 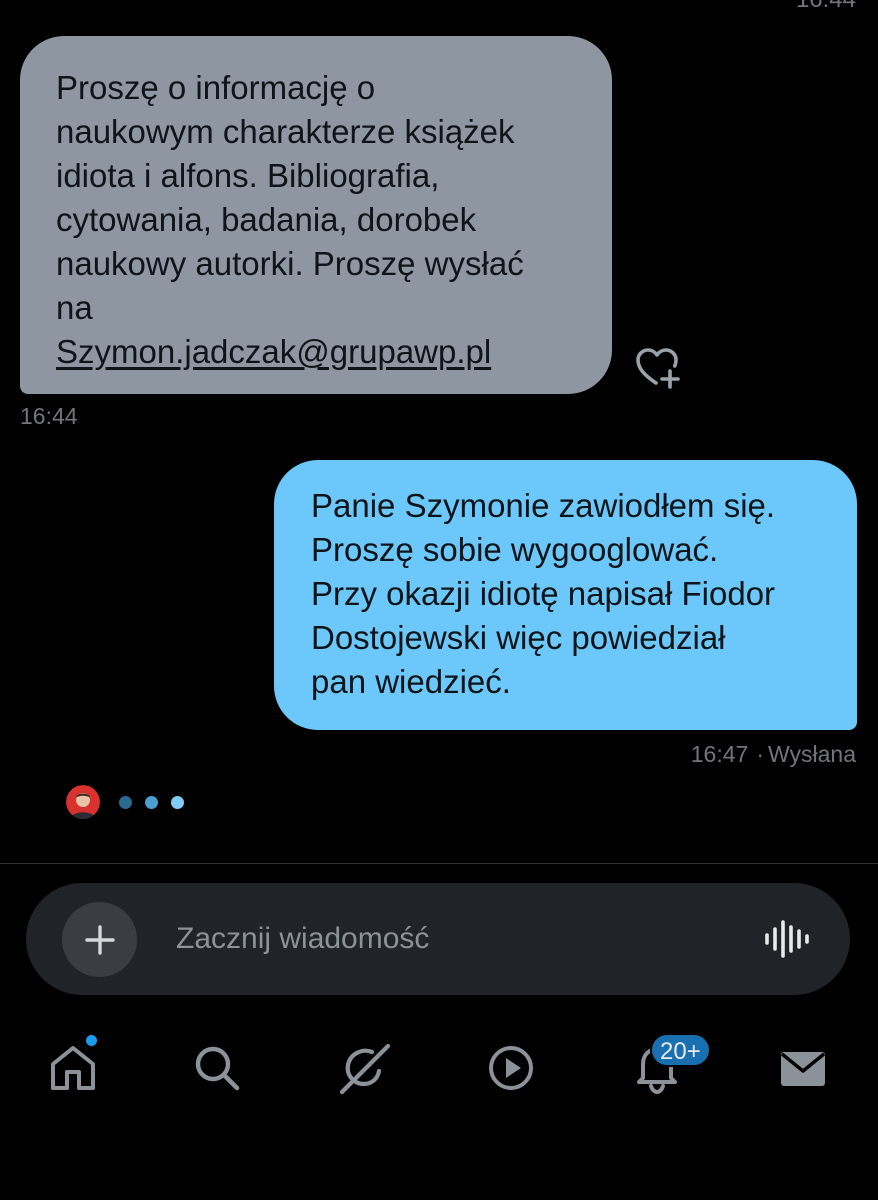 I want to click on message-line: cytowania, badania, dorobek, so click(x=266, y=219).